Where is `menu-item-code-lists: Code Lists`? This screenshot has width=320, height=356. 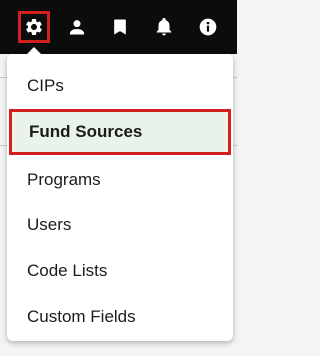
menu-item-code-lists: Code Lists is located at coordinates (120, 271).